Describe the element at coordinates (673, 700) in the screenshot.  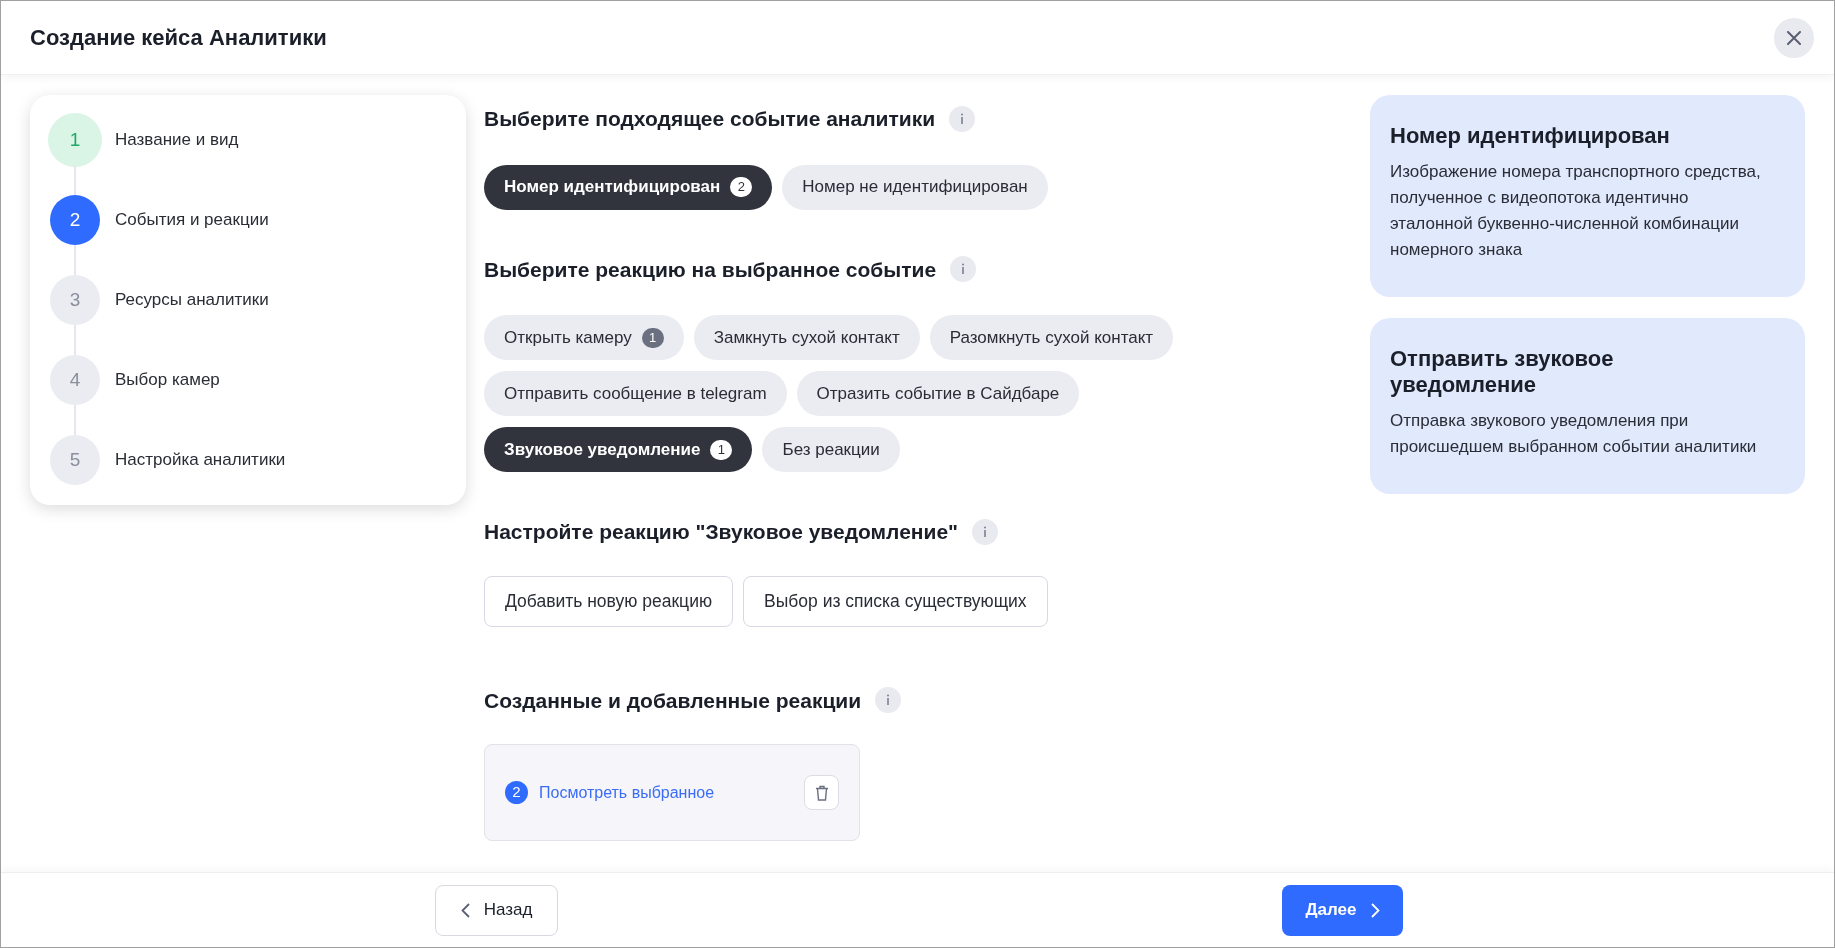
I see `section-heading: Созданные и добавленные реакции` at that location.